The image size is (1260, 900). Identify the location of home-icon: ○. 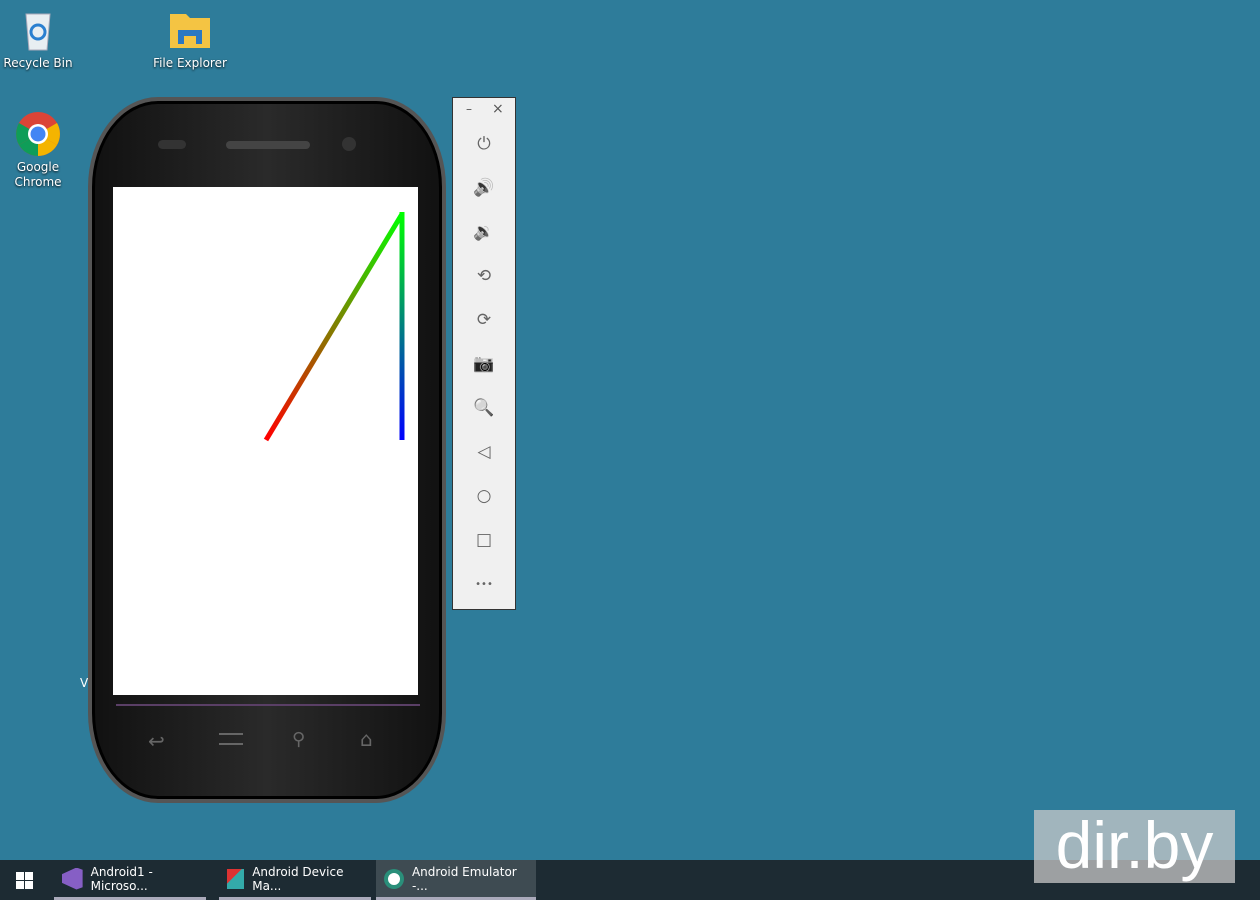
(484, 496).